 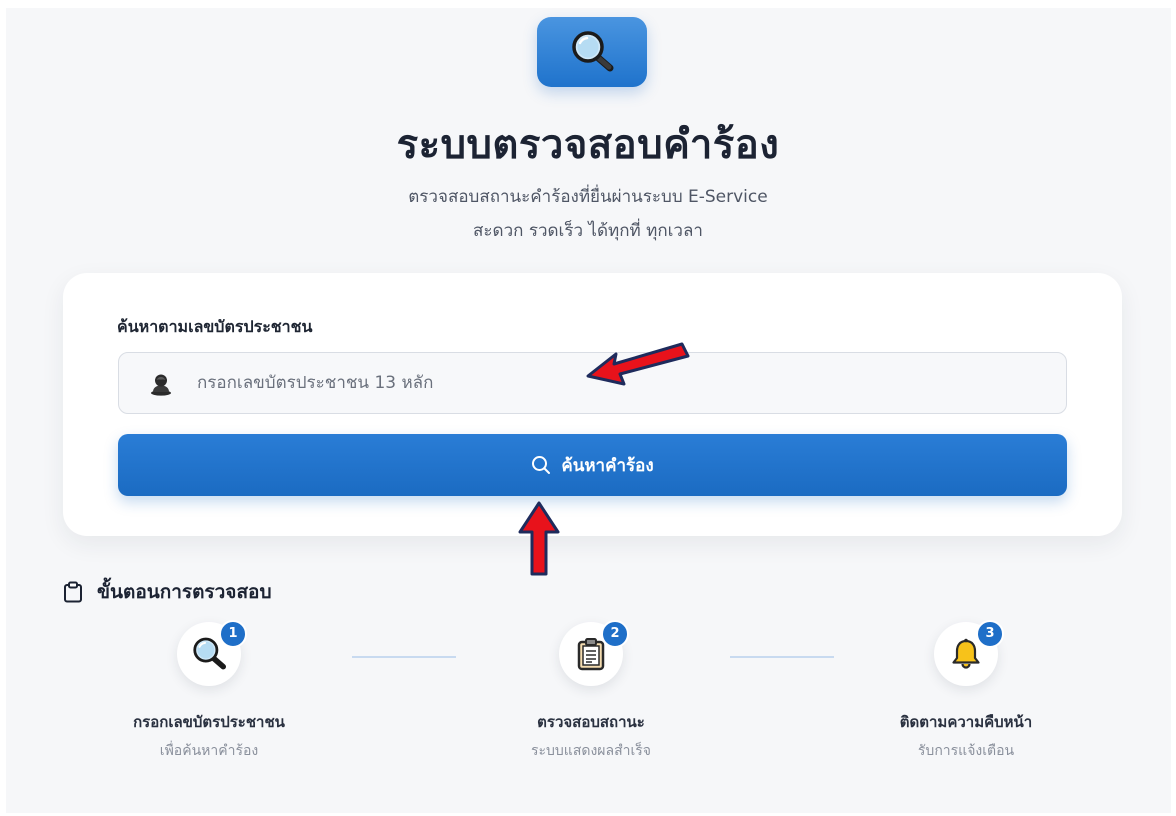 I want to click on clipboard-document-icon, so click(x=591, y=654).